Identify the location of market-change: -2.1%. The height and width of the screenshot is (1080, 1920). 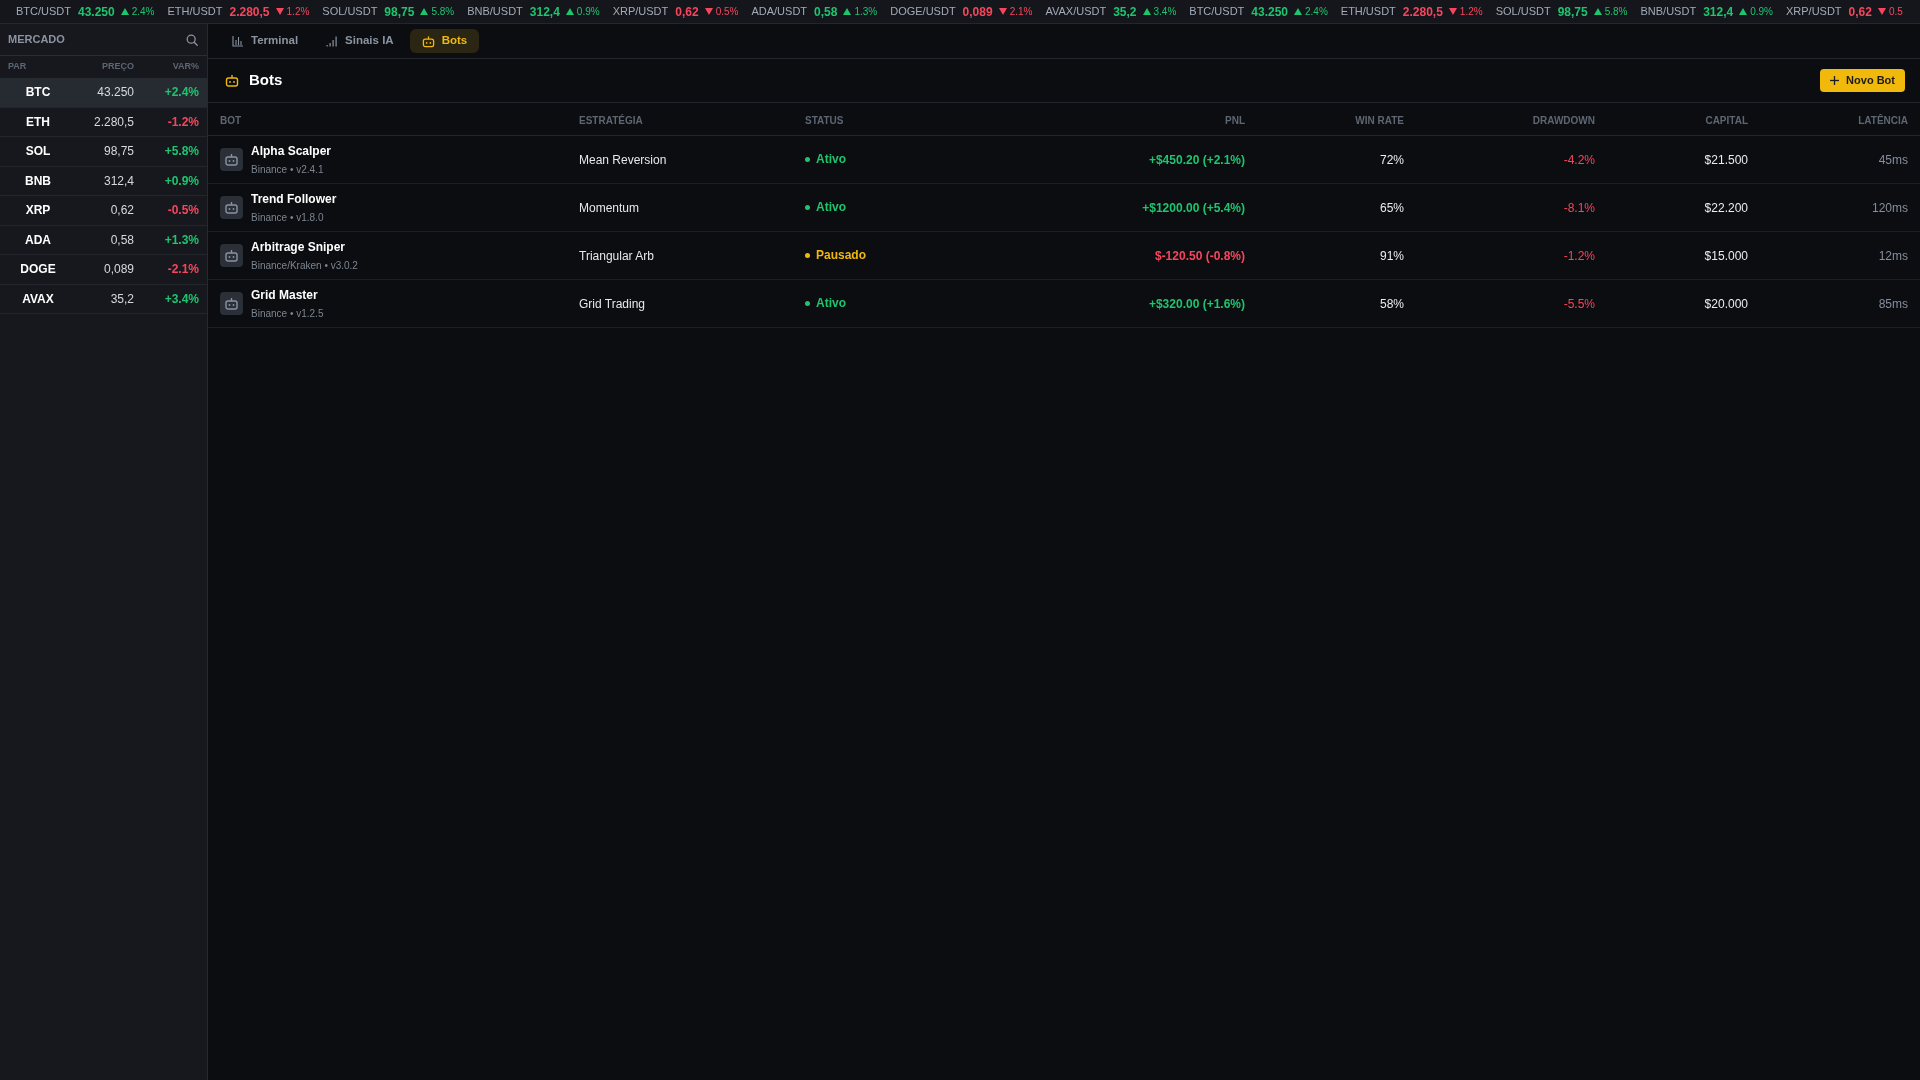
(183, 270).